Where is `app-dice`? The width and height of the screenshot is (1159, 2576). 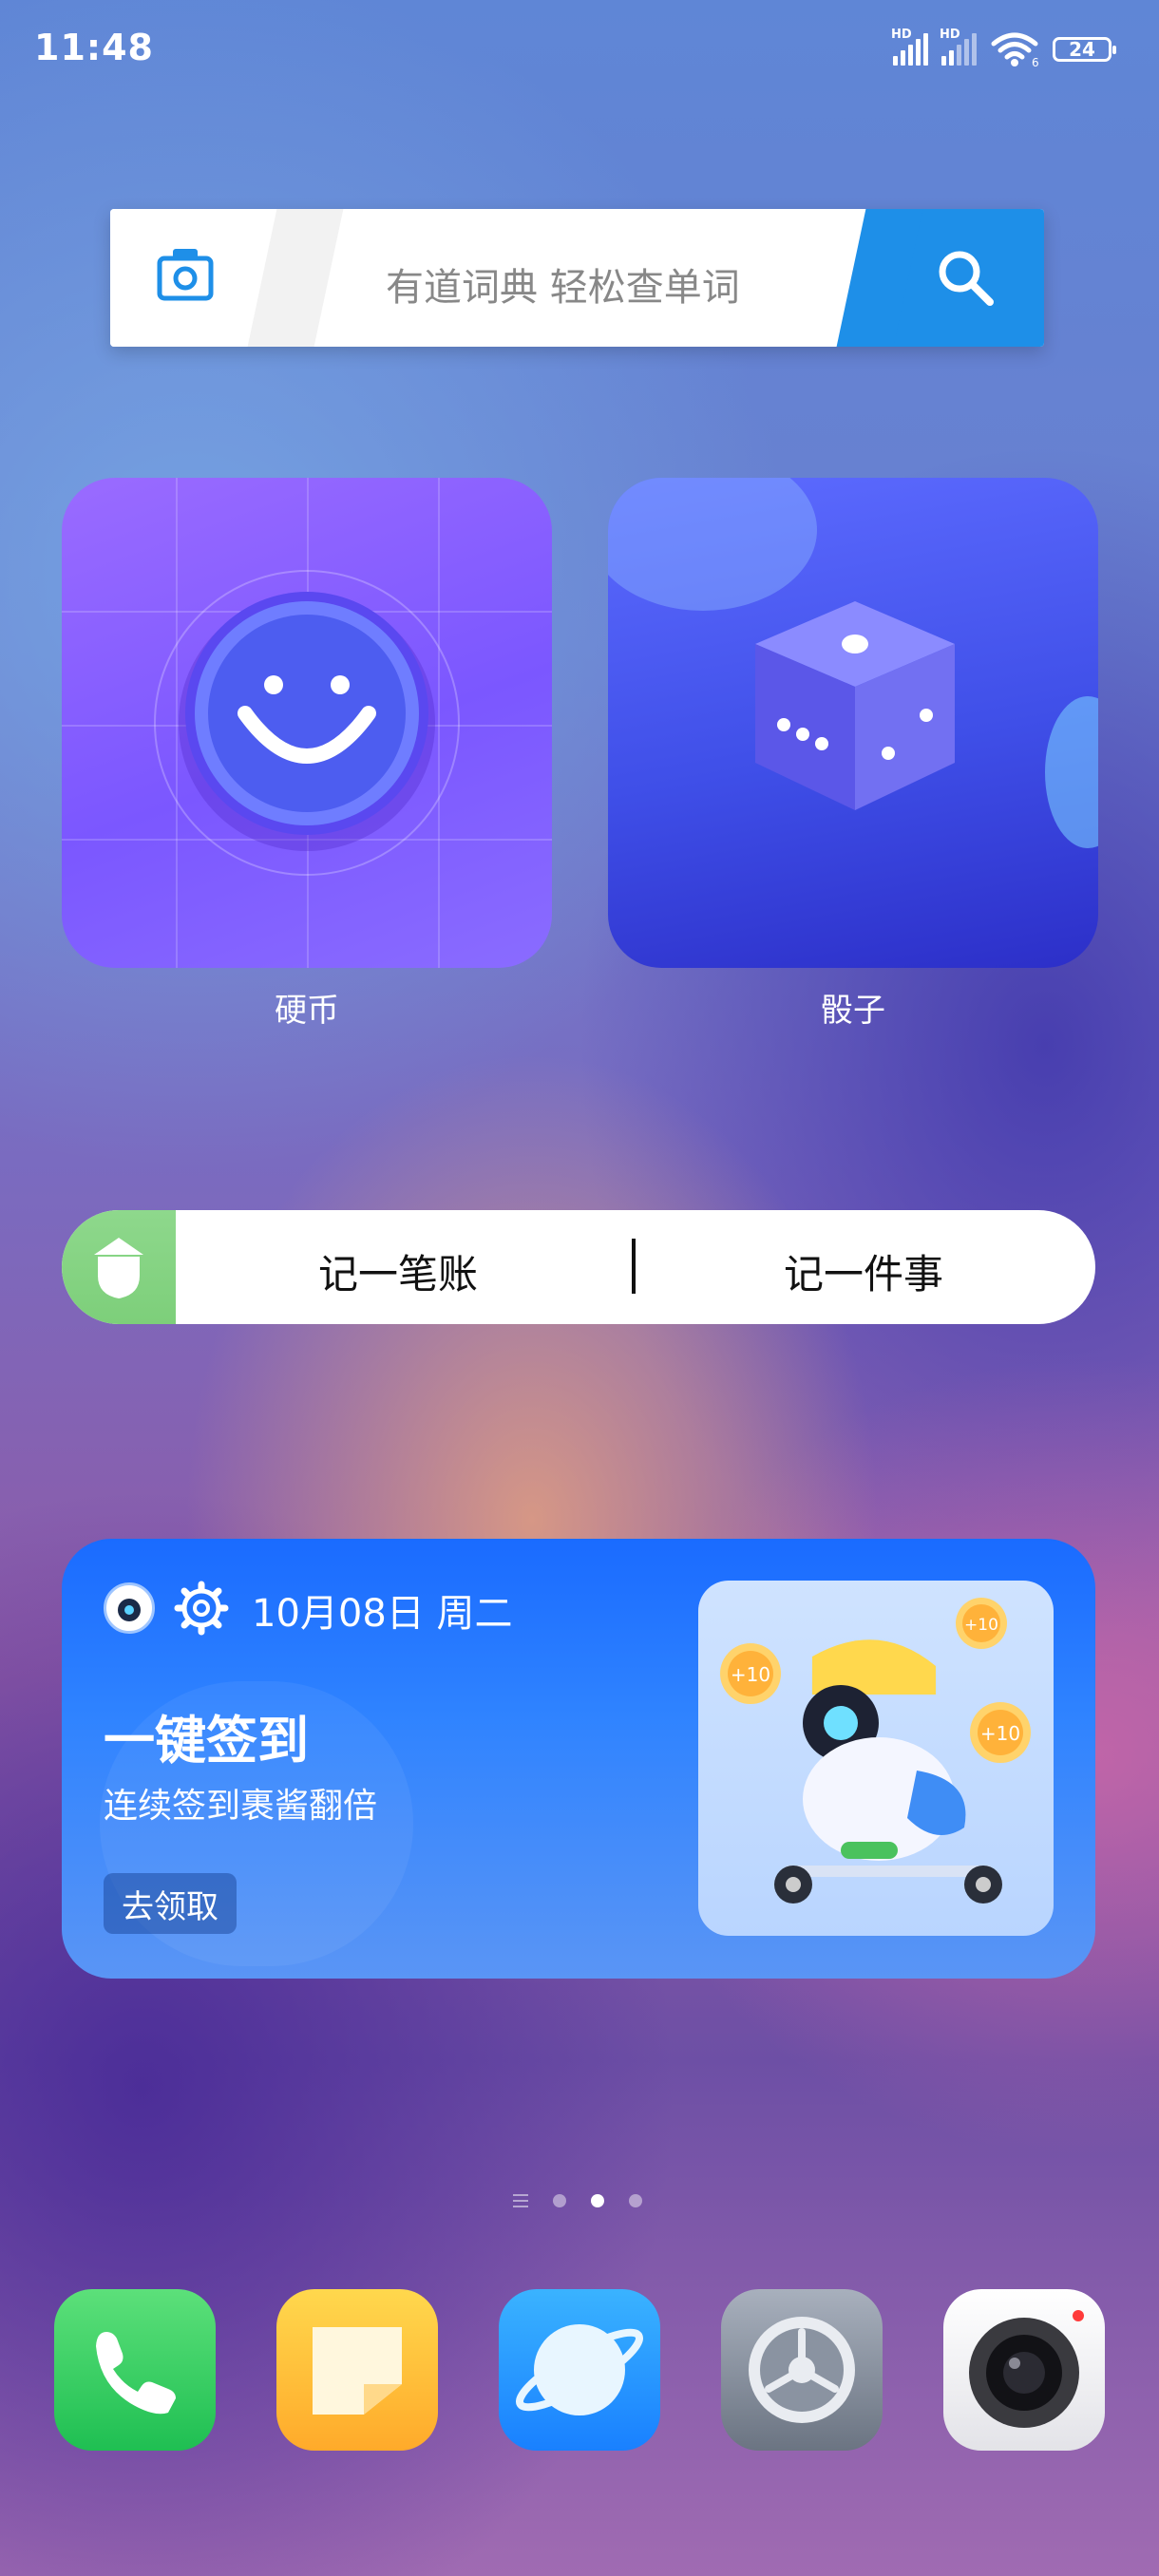 app-dice is located at coordinates (853, 723).